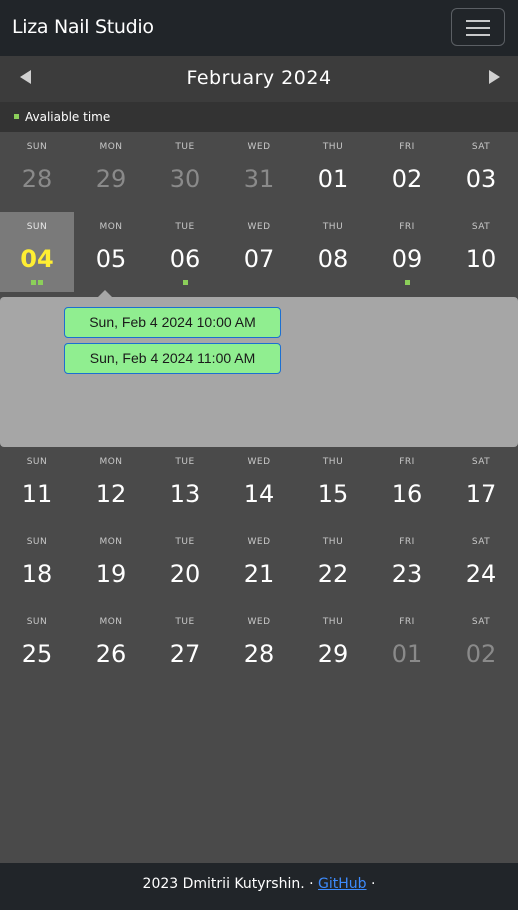 The height and width of the screenshot is (910, 518). I want to click on day-number: 18, so click(37, 574).